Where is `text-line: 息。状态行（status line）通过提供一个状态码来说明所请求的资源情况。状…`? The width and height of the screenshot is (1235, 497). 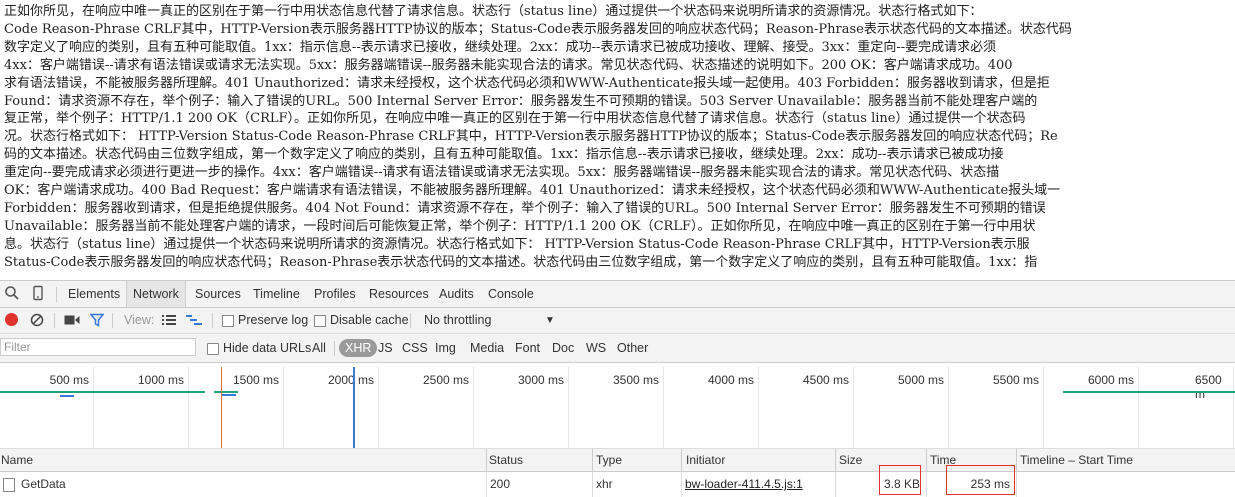 text-line: 息。状态行（status line）通过提供一个状态码来说明所请求的资源情况。状… is located at coordinates (517, 244).